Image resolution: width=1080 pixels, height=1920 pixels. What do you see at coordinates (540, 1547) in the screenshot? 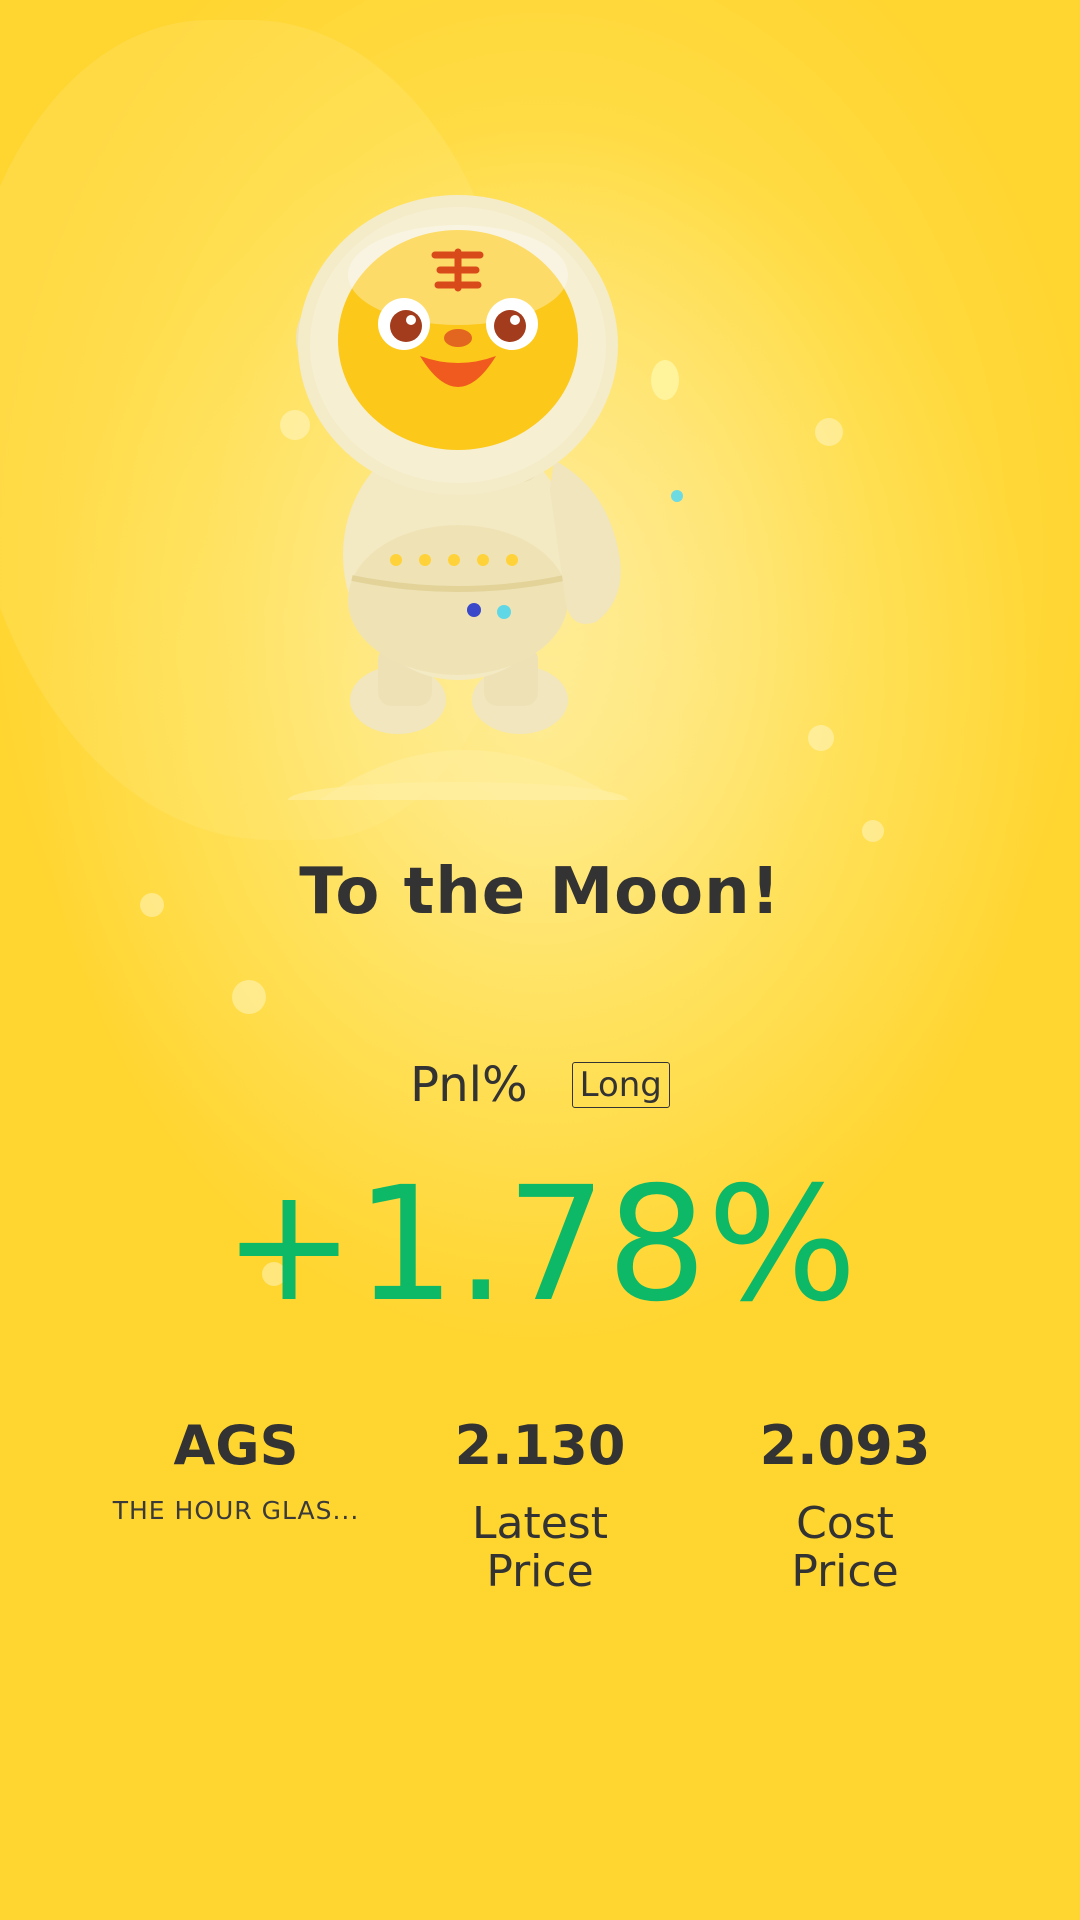
I see `latest-price-label: Latest Price` at bounding box center [540, 1547].